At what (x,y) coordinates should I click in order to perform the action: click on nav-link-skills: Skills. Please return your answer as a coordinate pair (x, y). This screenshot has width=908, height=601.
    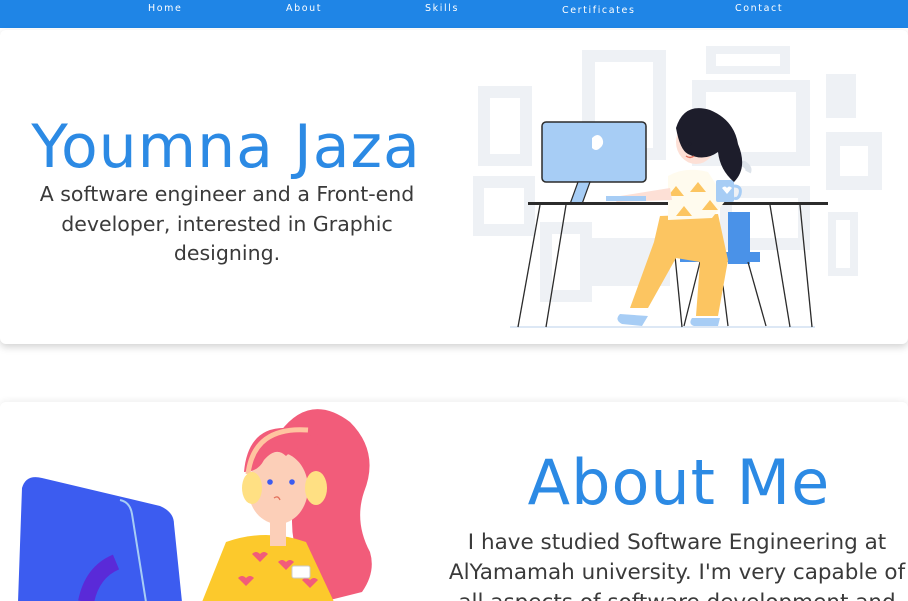
    Looking at the image, I should click on (442, 8).